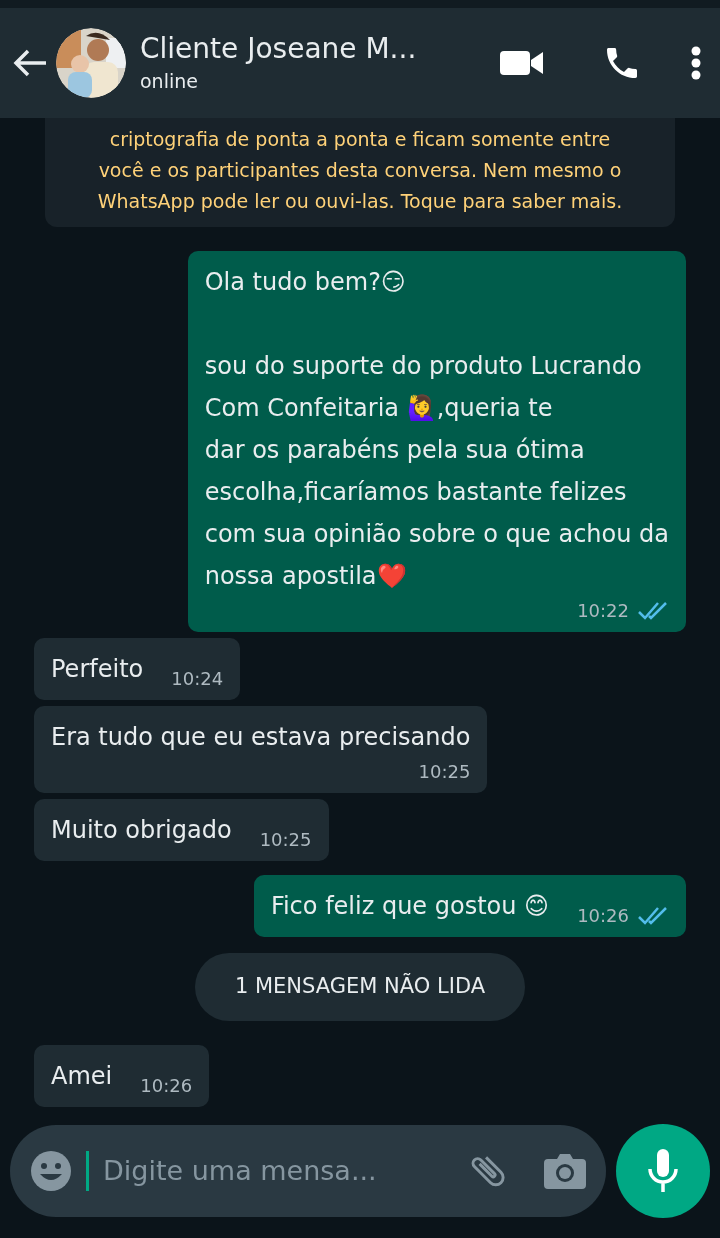  Describe the element at coordinates (565, 1171) in the screenshot. I see `camera-icon` at that location.